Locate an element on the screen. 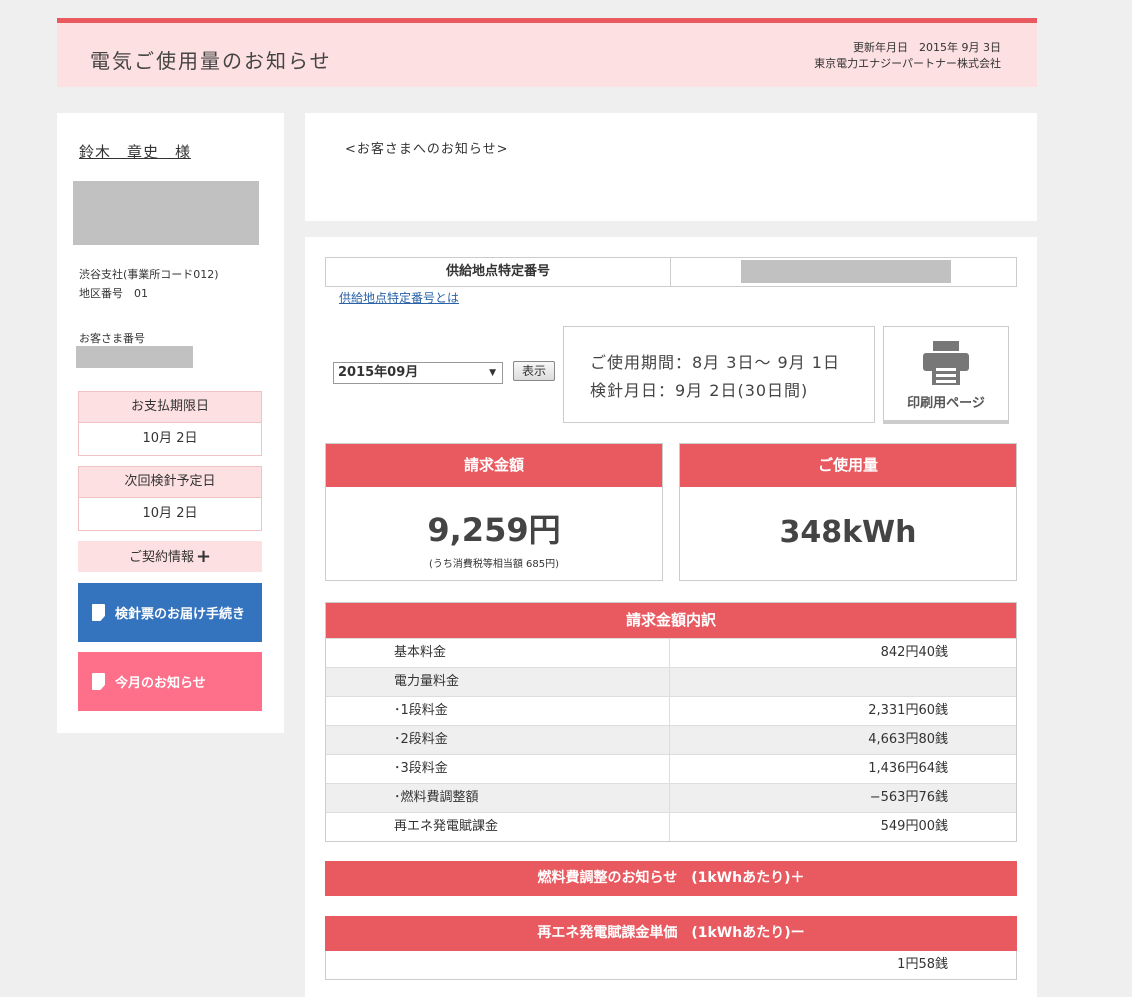 This screenshot has height=997, width=1132. payment-due-value: 10月 2日 is located at coordinates (170, 438).